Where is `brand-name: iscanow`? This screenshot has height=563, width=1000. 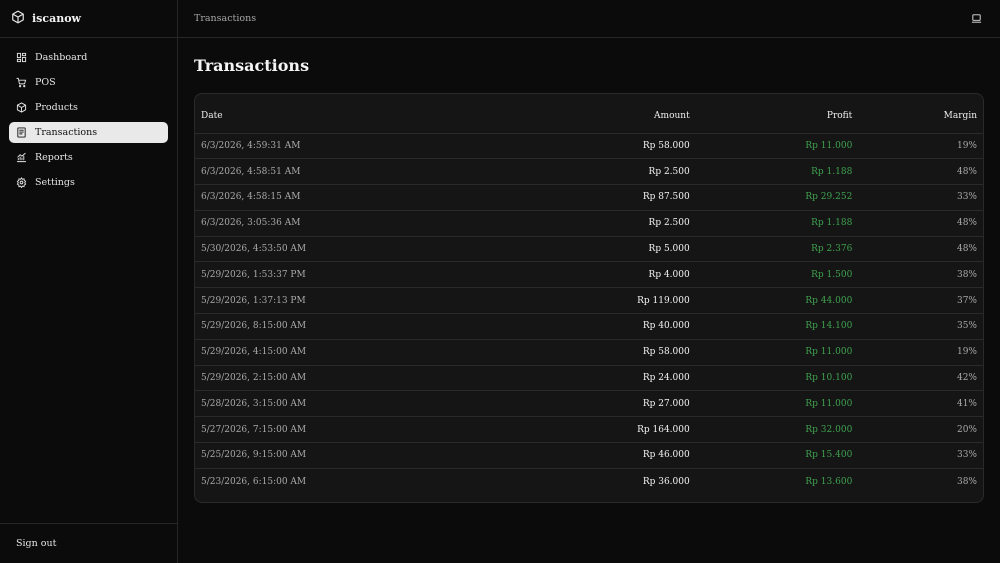
brand-name: iscanow is located at coordinates (57, 18).